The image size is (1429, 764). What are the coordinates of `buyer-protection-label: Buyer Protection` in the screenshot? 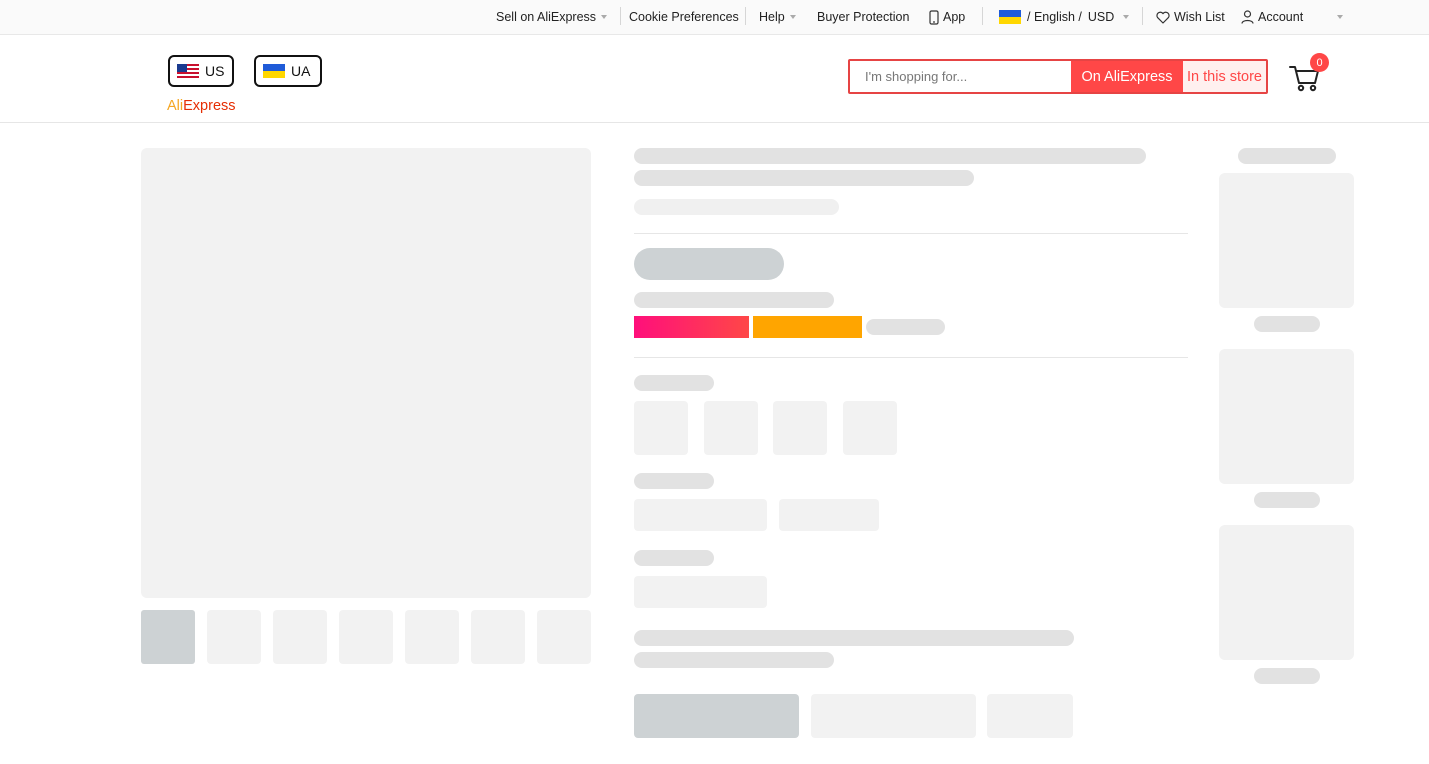 It's located at (863, 17).